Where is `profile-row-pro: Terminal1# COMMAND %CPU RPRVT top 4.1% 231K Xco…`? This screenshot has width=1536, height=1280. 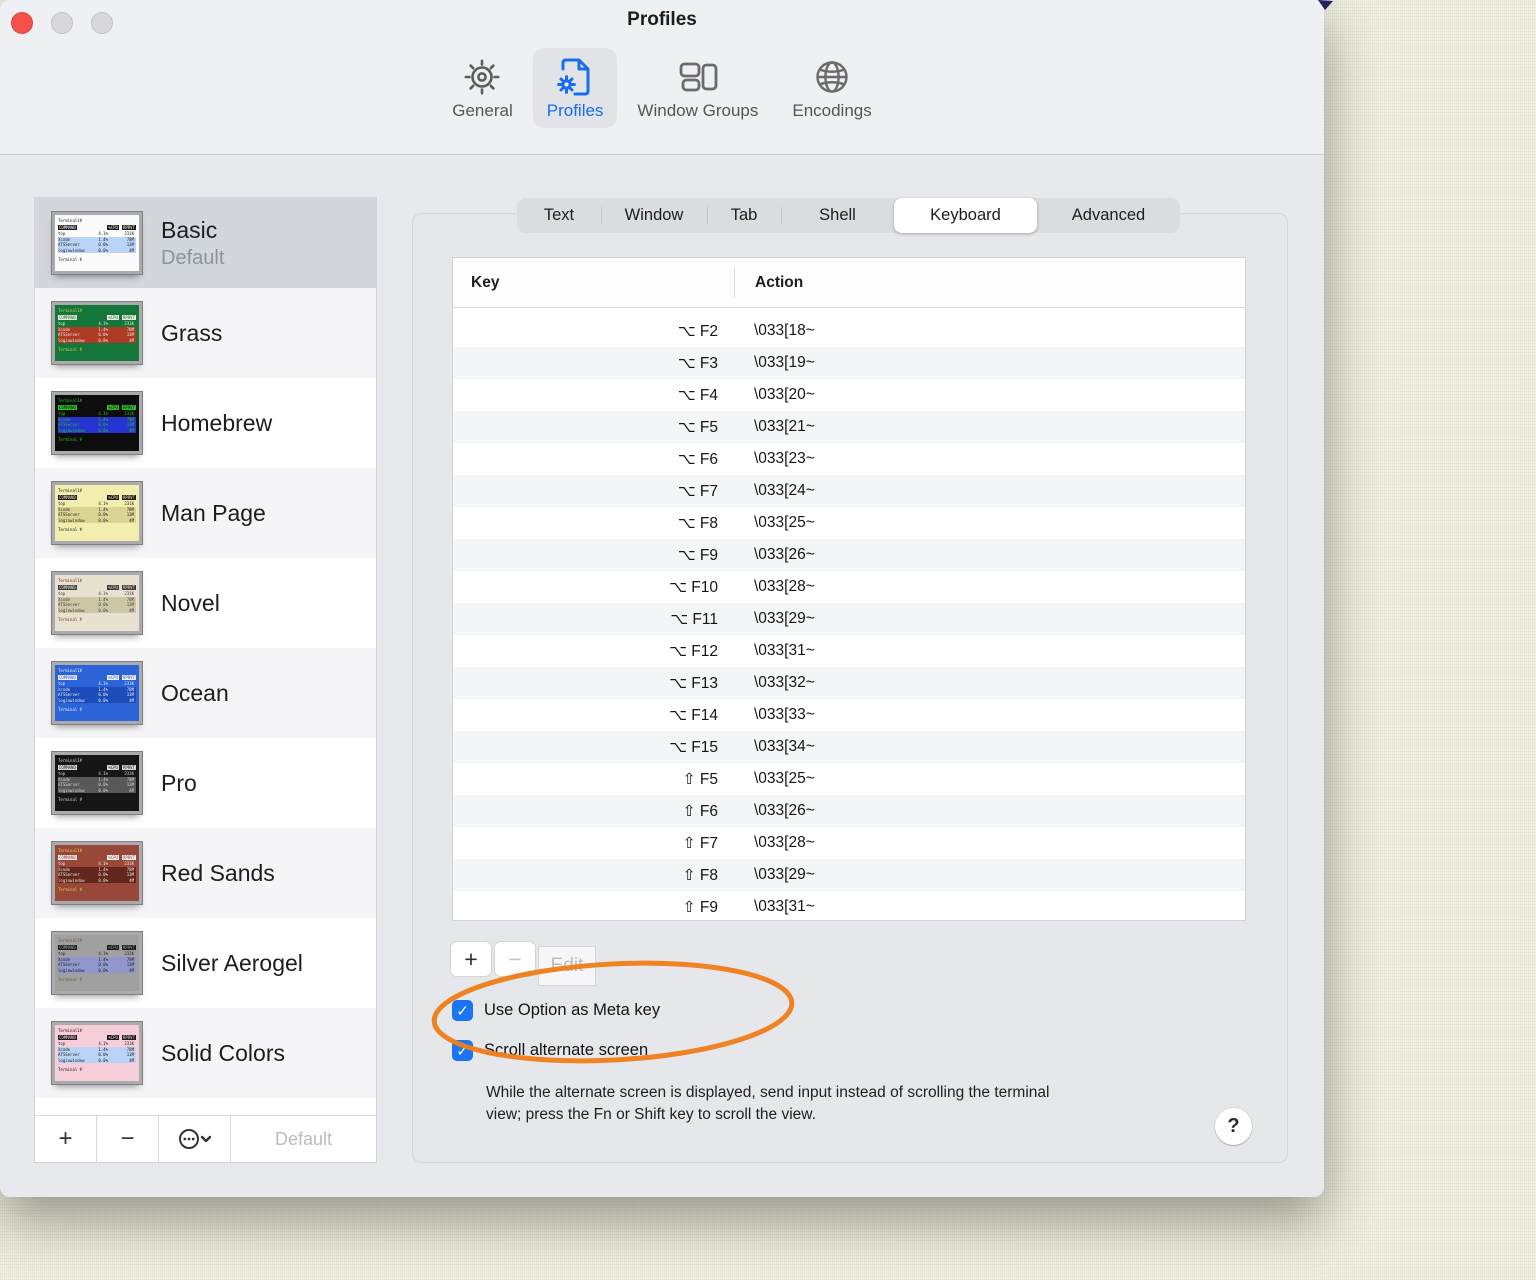 profile-row-pro: Terminal1# COMMAND %CPU RPRVT top 4.1% 231K Xco… is located at coordinates (205, 783).